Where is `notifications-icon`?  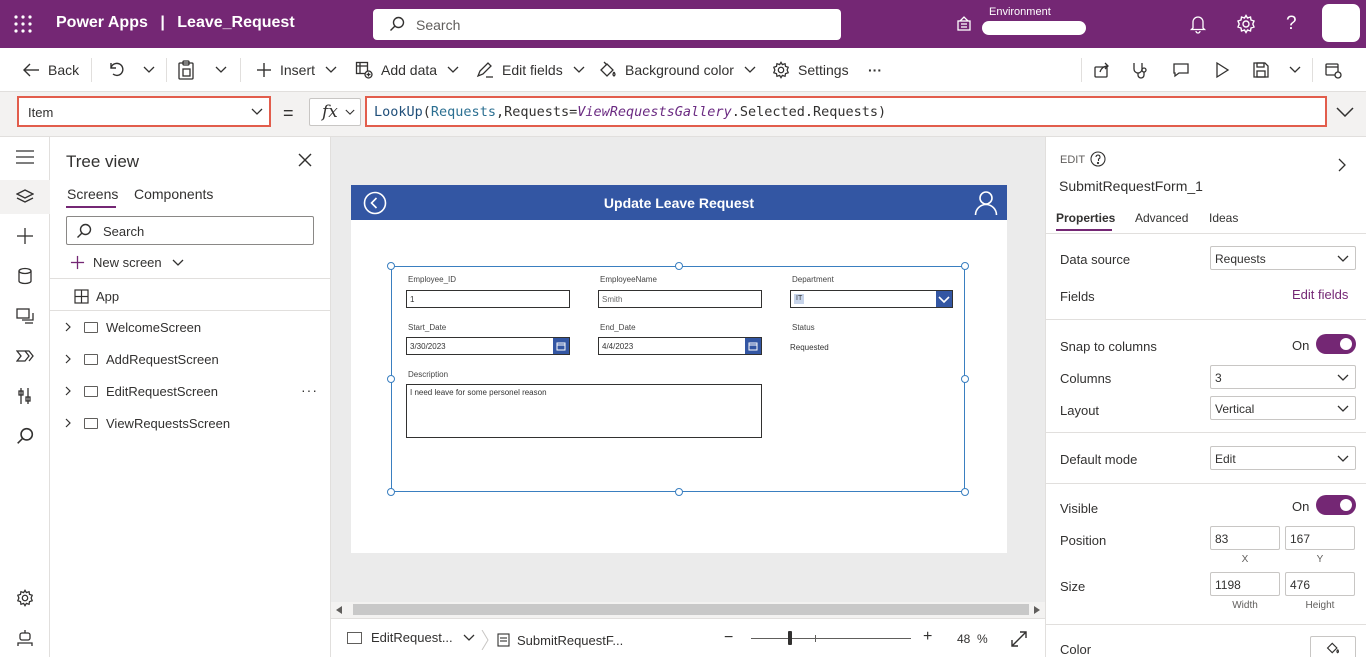 notifications-icon is located at coordinates (1198, 24).